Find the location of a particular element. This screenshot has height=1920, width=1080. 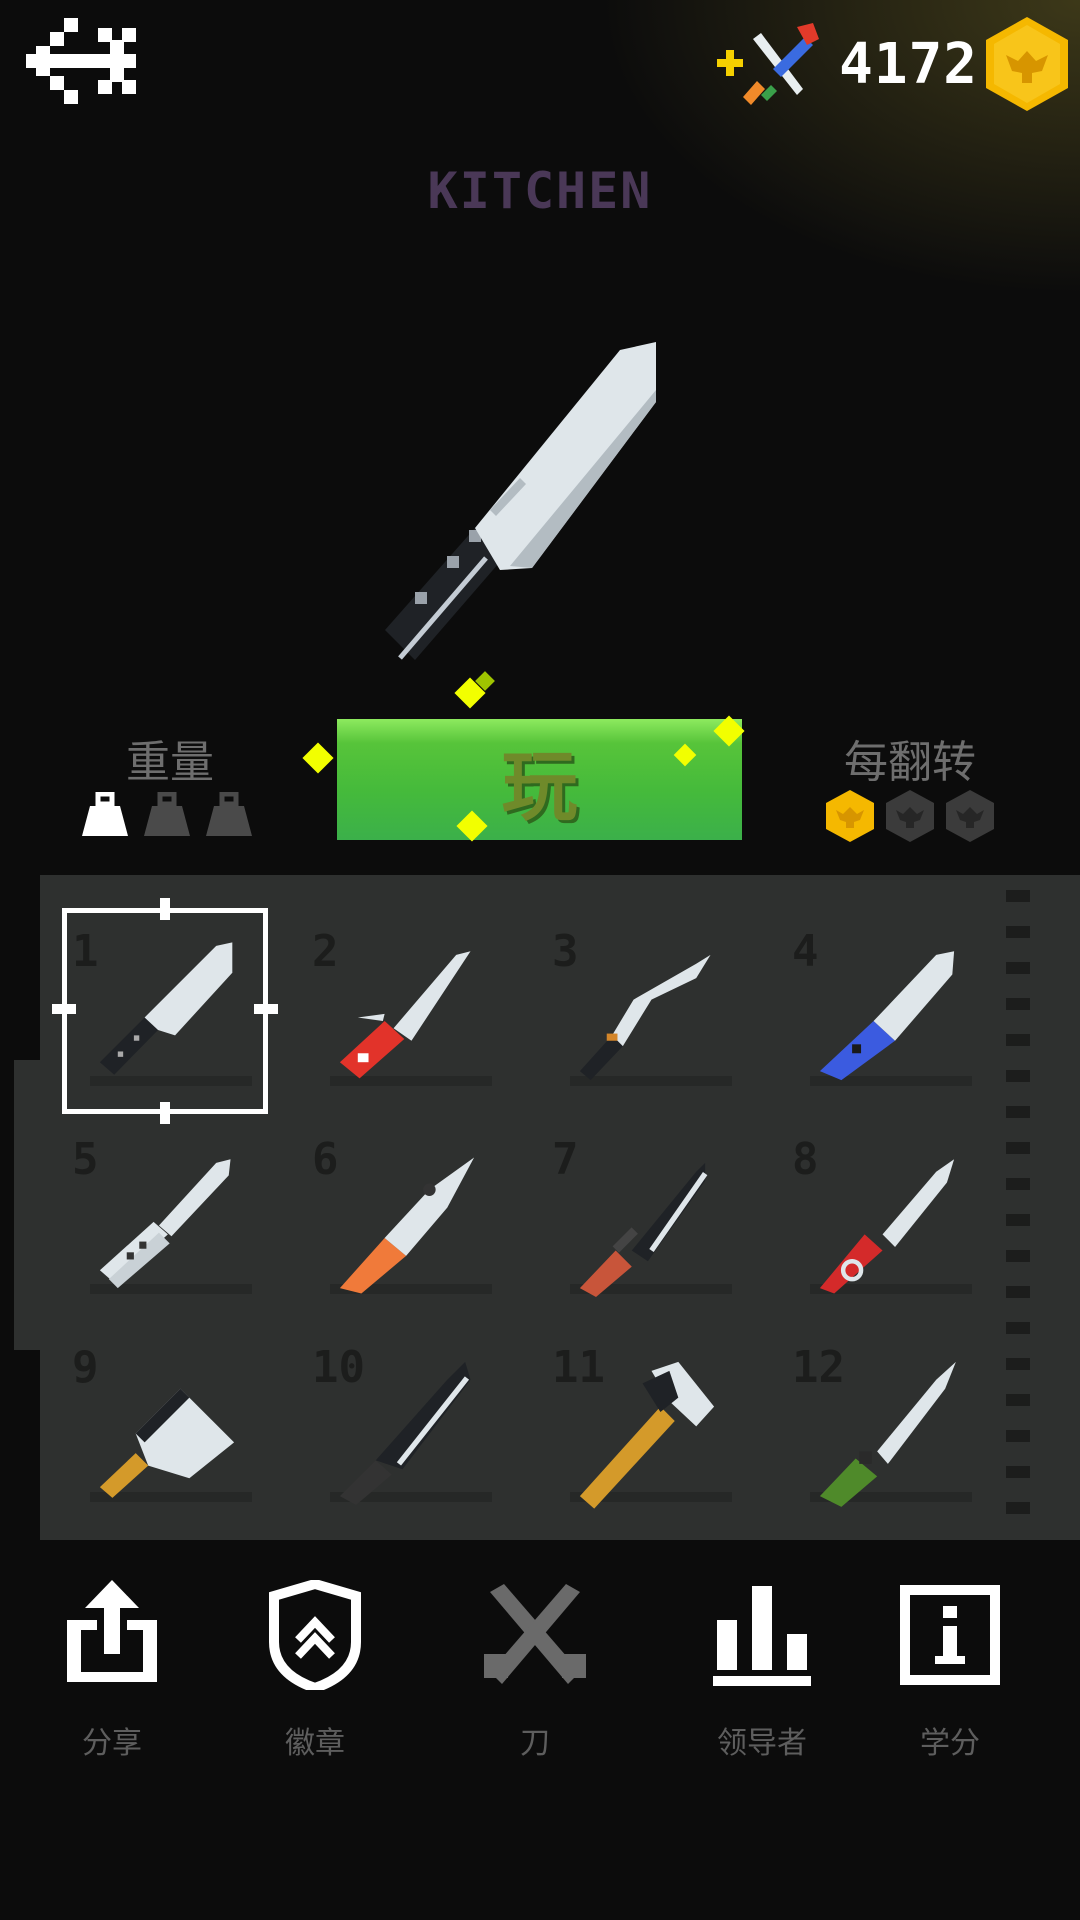

nav-badge: 徽章 is located at coordinates (315, 1674).